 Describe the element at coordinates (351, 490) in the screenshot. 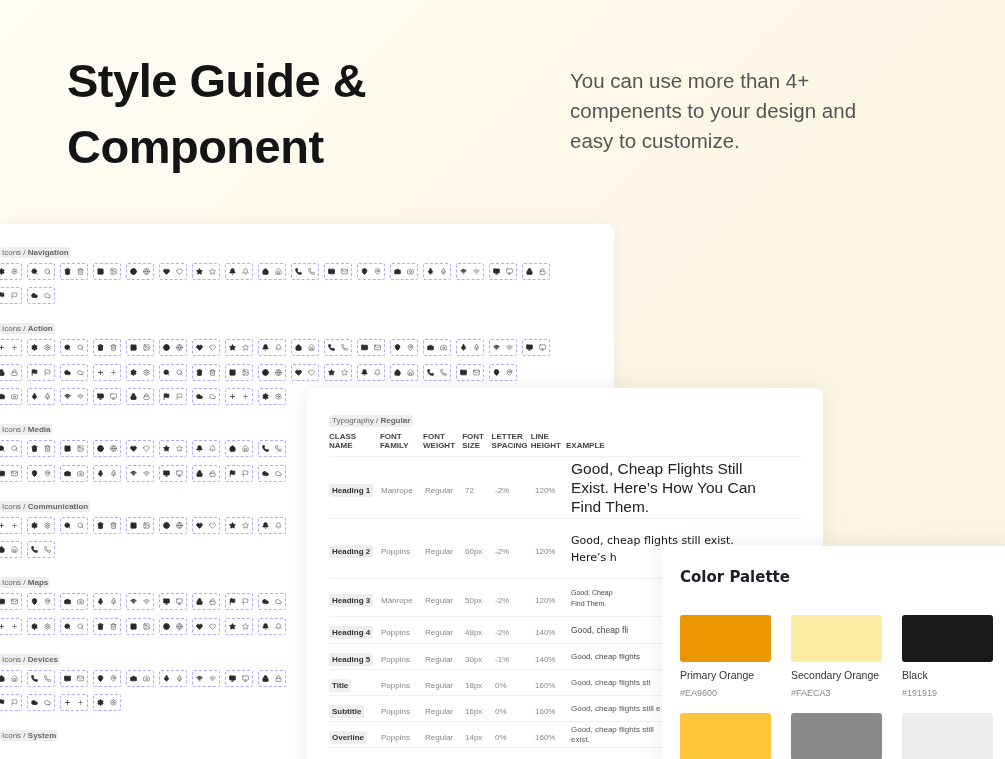

I see `class-name-tag: Heading 1` at that location.